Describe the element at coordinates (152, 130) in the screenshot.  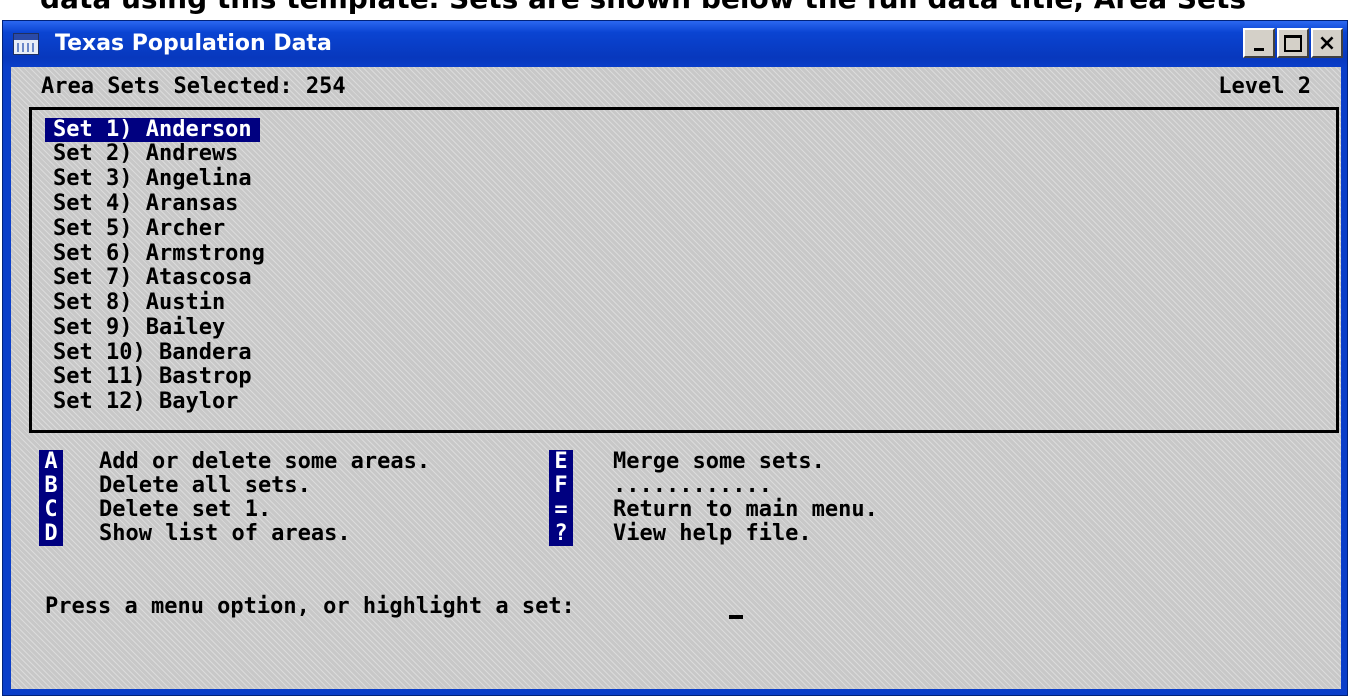
I see `set-list-item-selected: Set 1) Anderson` at that location.